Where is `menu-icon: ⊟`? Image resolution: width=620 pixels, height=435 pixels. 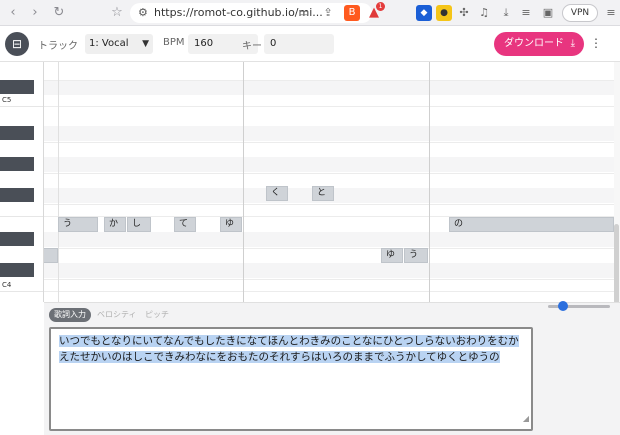
menu-icon: ⊟ is located at coordinates (17, 44).